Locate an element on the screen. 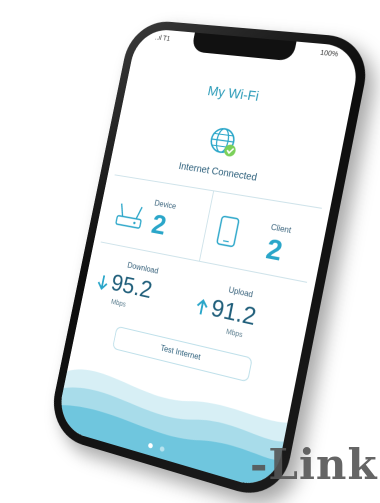  globe-icon is located at coordinates (224, 141).